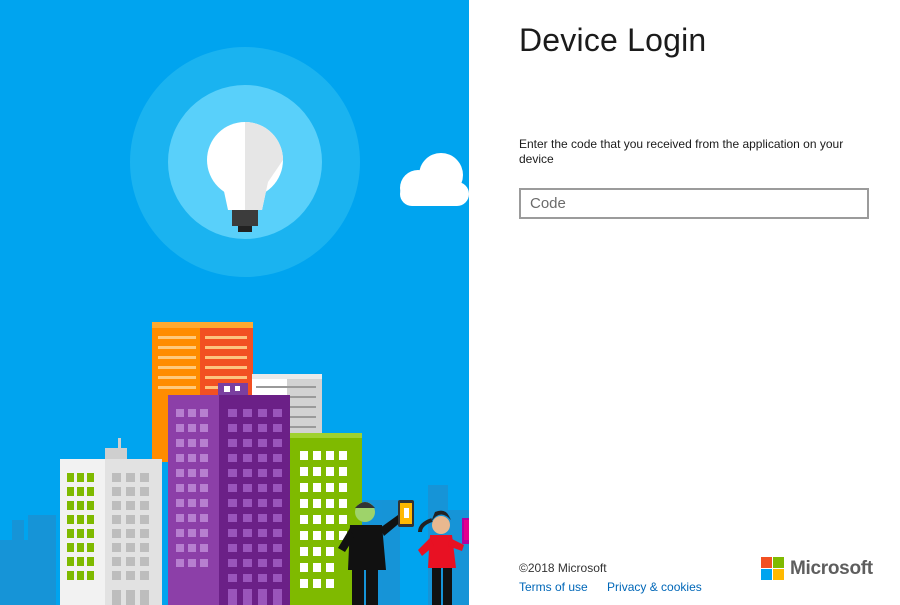 The image size is (900, 605). Describe the element at coordinates (553, 587) in the screenshot. I see `terms-of-use-link: Terms of use` at that location.